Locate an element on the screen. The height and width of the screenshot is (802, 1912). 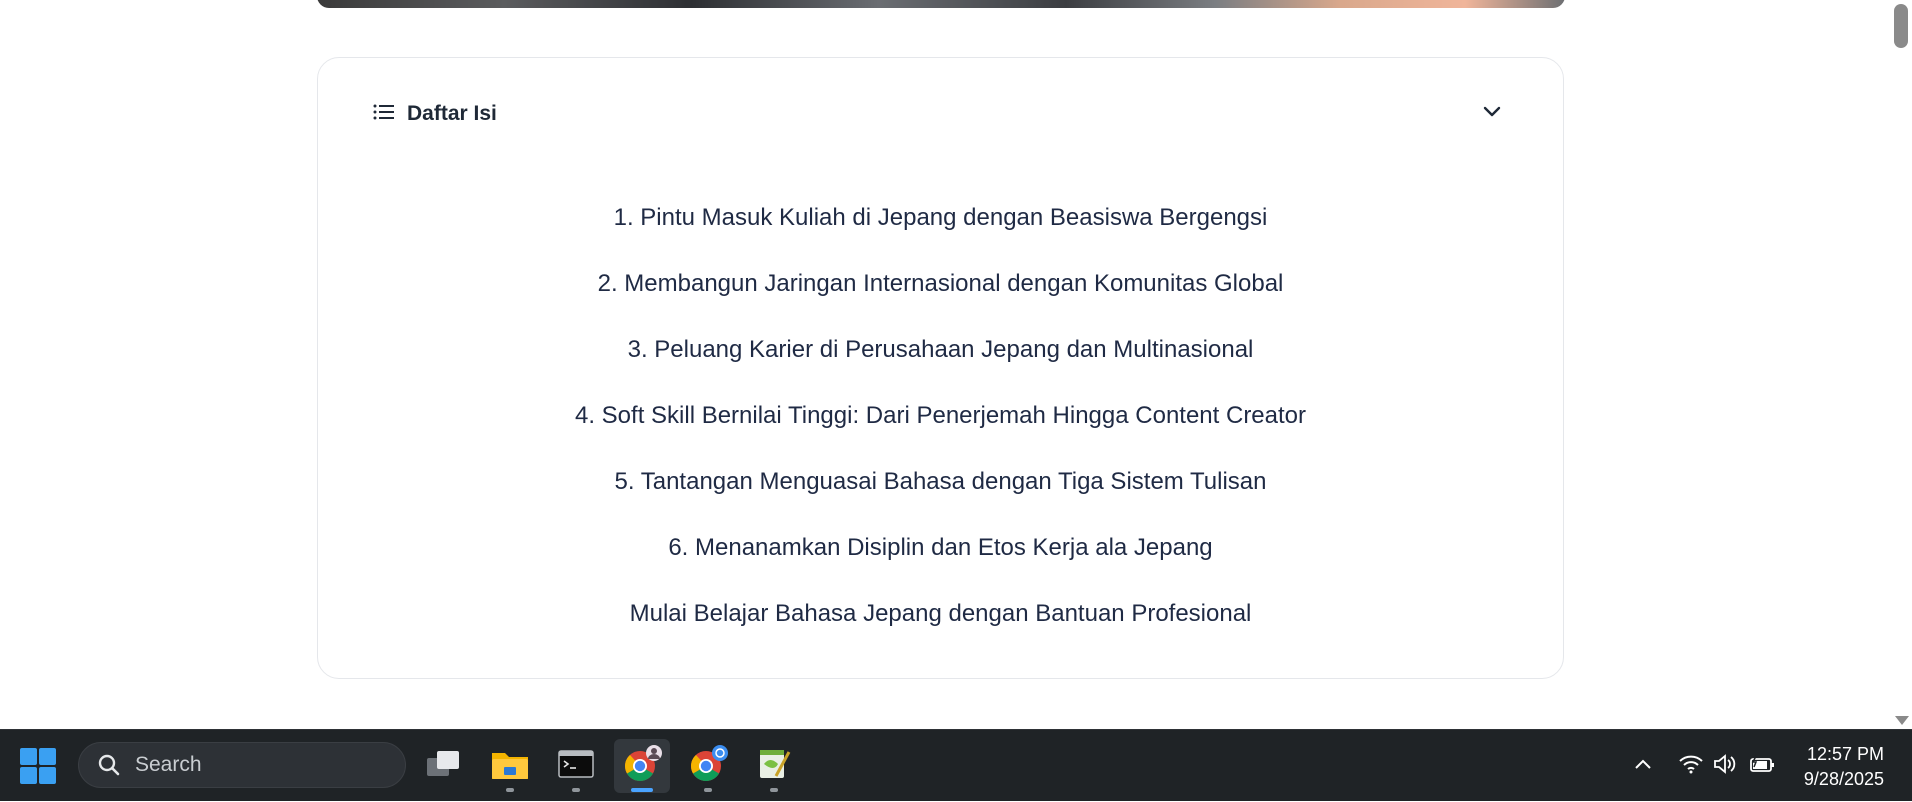
app-active-indicator is located at coordinates (642, 790).